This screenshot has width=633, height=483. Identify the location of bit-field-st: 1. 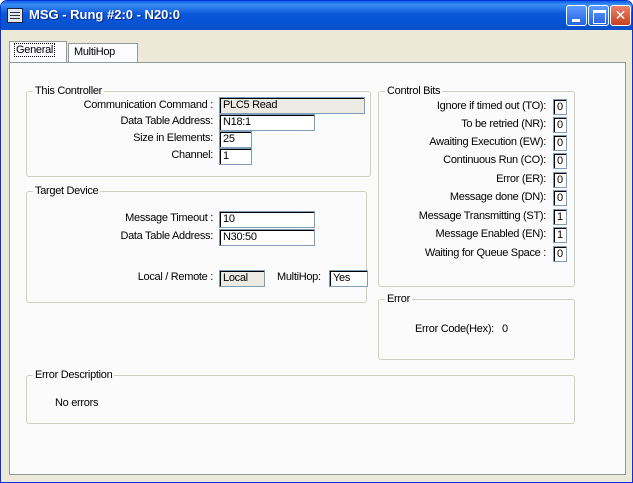
(560, 217).